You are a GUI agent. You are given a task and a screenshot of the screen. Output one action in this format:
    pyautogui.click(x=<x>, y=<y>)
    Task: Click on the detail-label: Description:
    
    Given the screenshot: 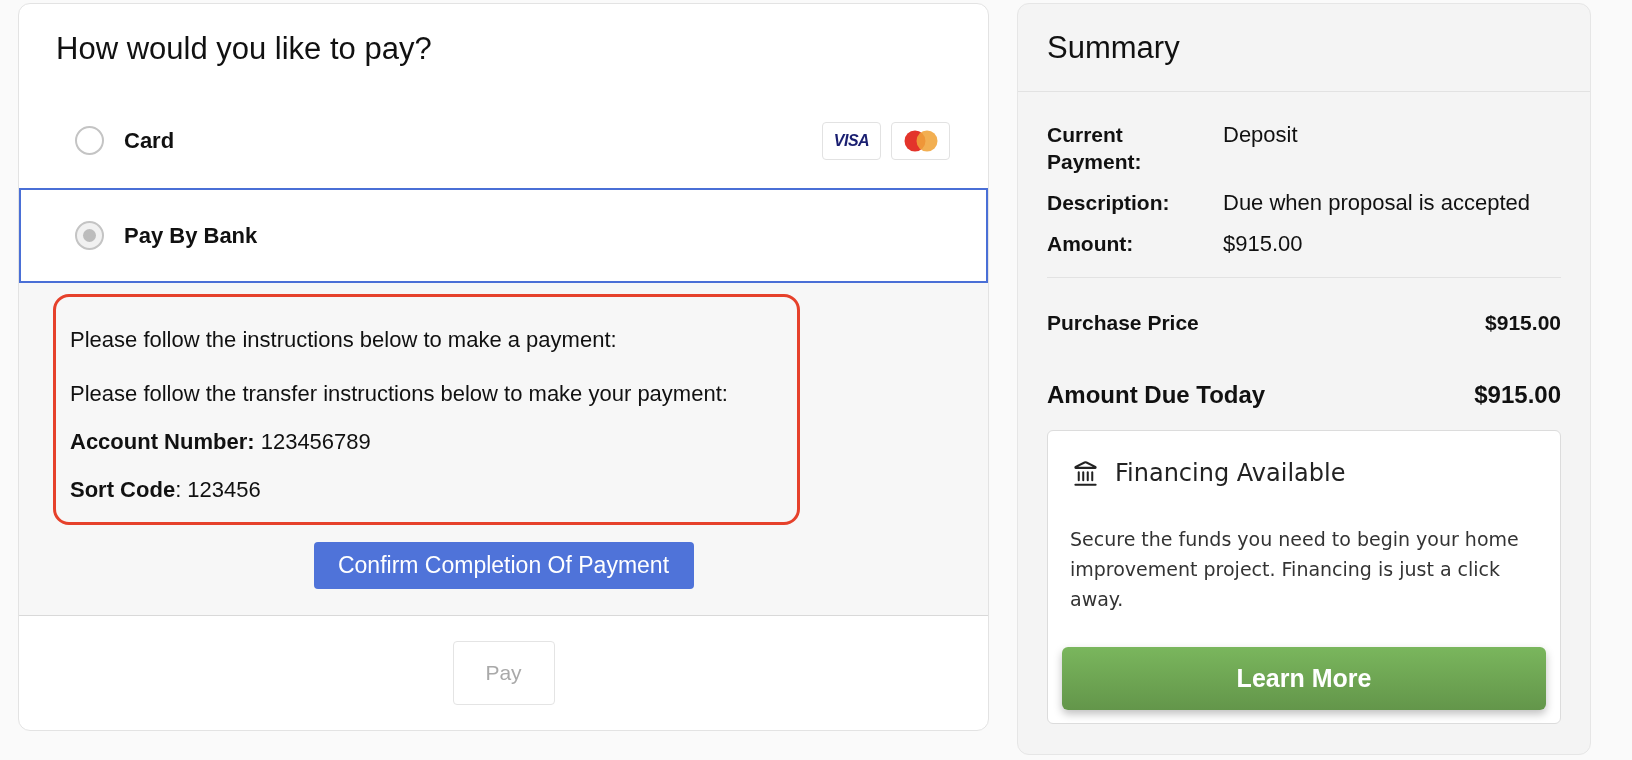 What is the action you would take?
    pyautogui.click(x=1109, y=203)
    